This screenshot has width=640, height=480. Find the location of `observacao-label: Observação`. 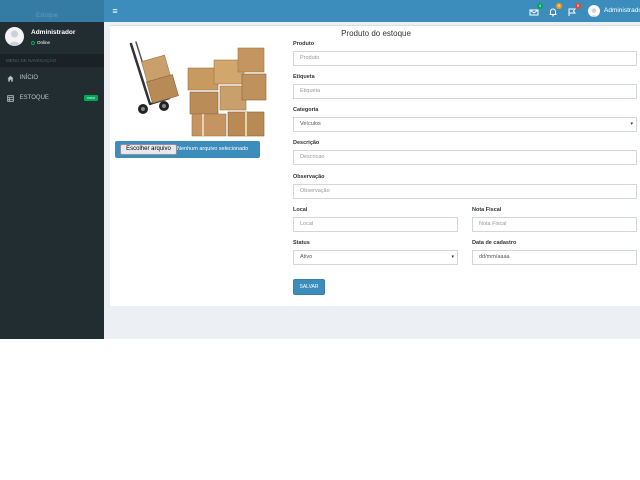

observacao-label: Observação is located at coordinates (309, 177).